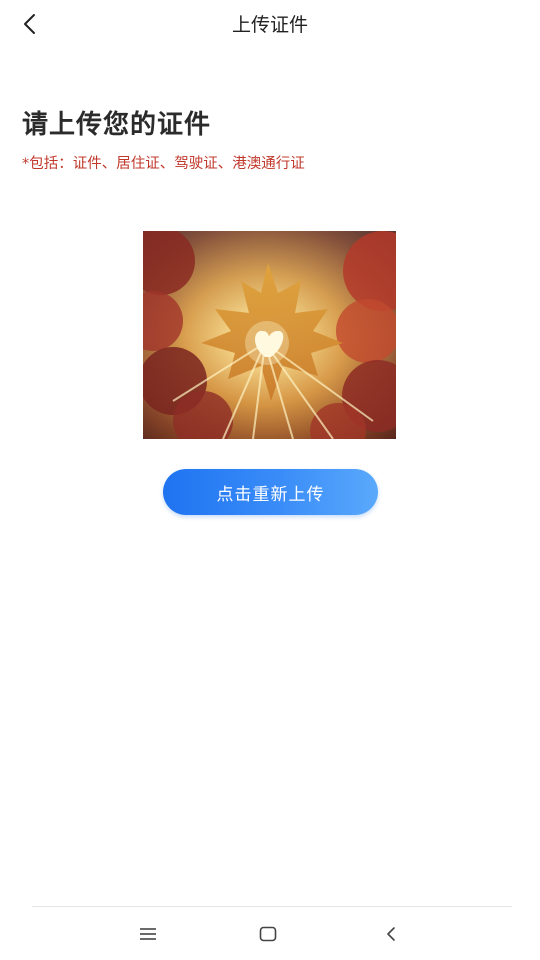 Image resolution: width=540 pixels, height=960 pixels. I want to click on document-types-hint: *包括：证件、居住证、驾驶证、港澳通行证, so click(163, 164).